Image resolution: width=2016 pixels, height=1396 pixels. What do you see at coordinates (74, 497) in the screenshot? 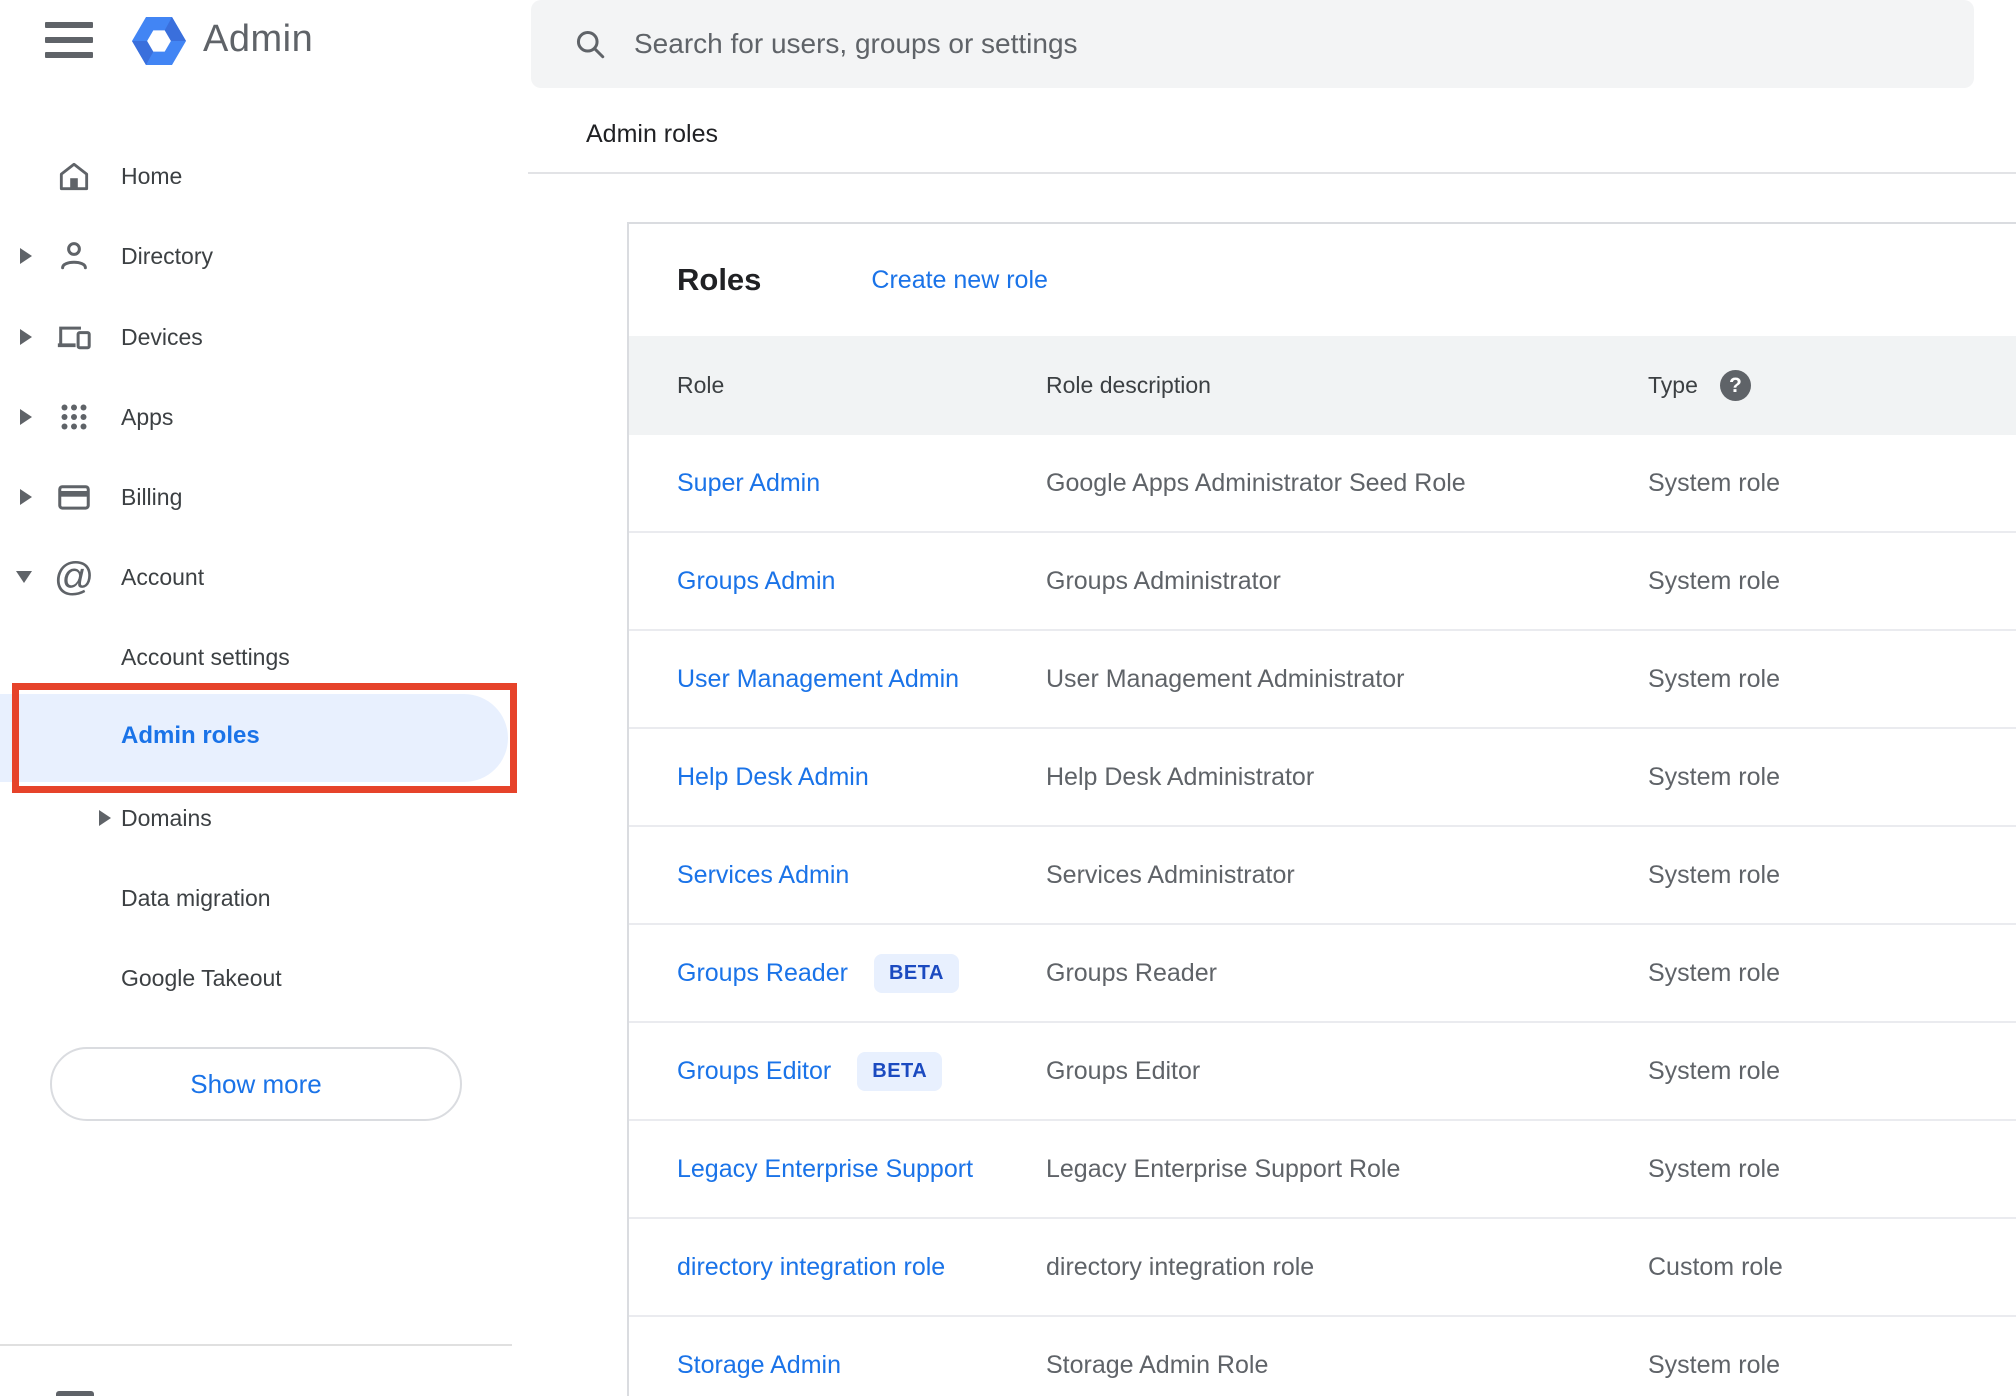
I see `credit-card-icon` at bounding box center [74, 497].